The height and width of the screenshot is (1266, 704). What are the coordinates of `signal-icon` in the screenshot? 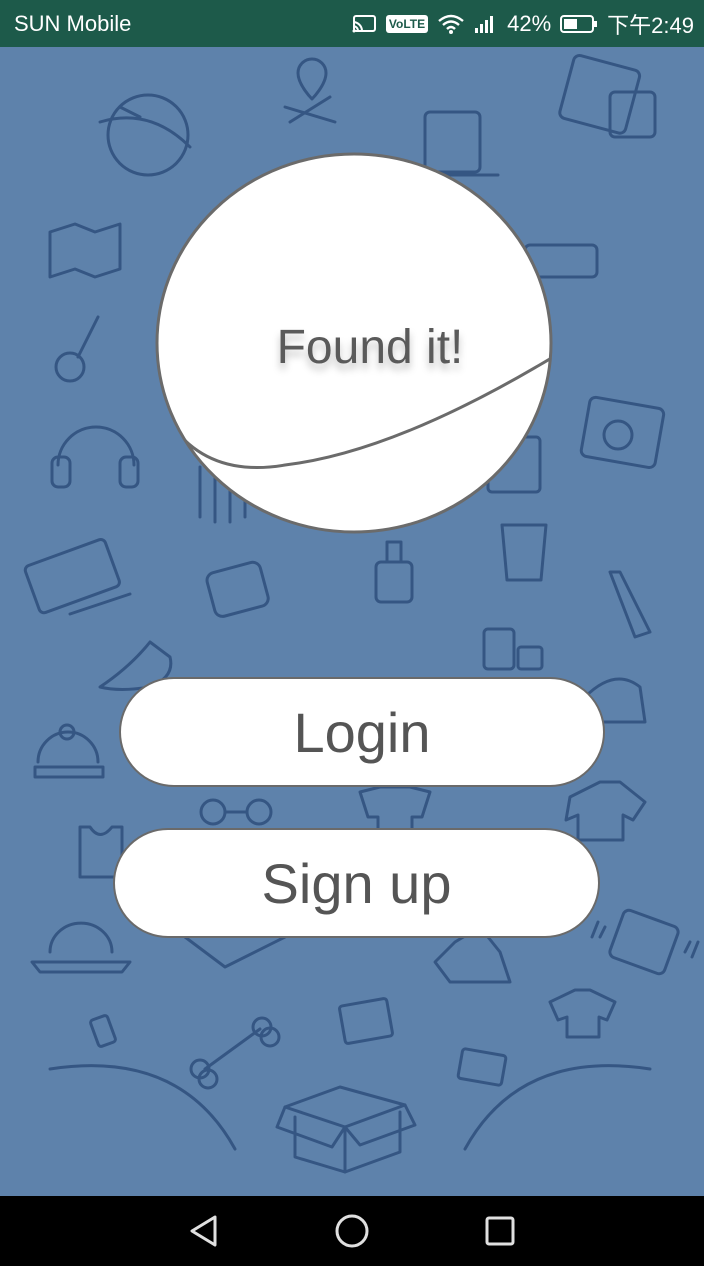 It's located at (486, 24).